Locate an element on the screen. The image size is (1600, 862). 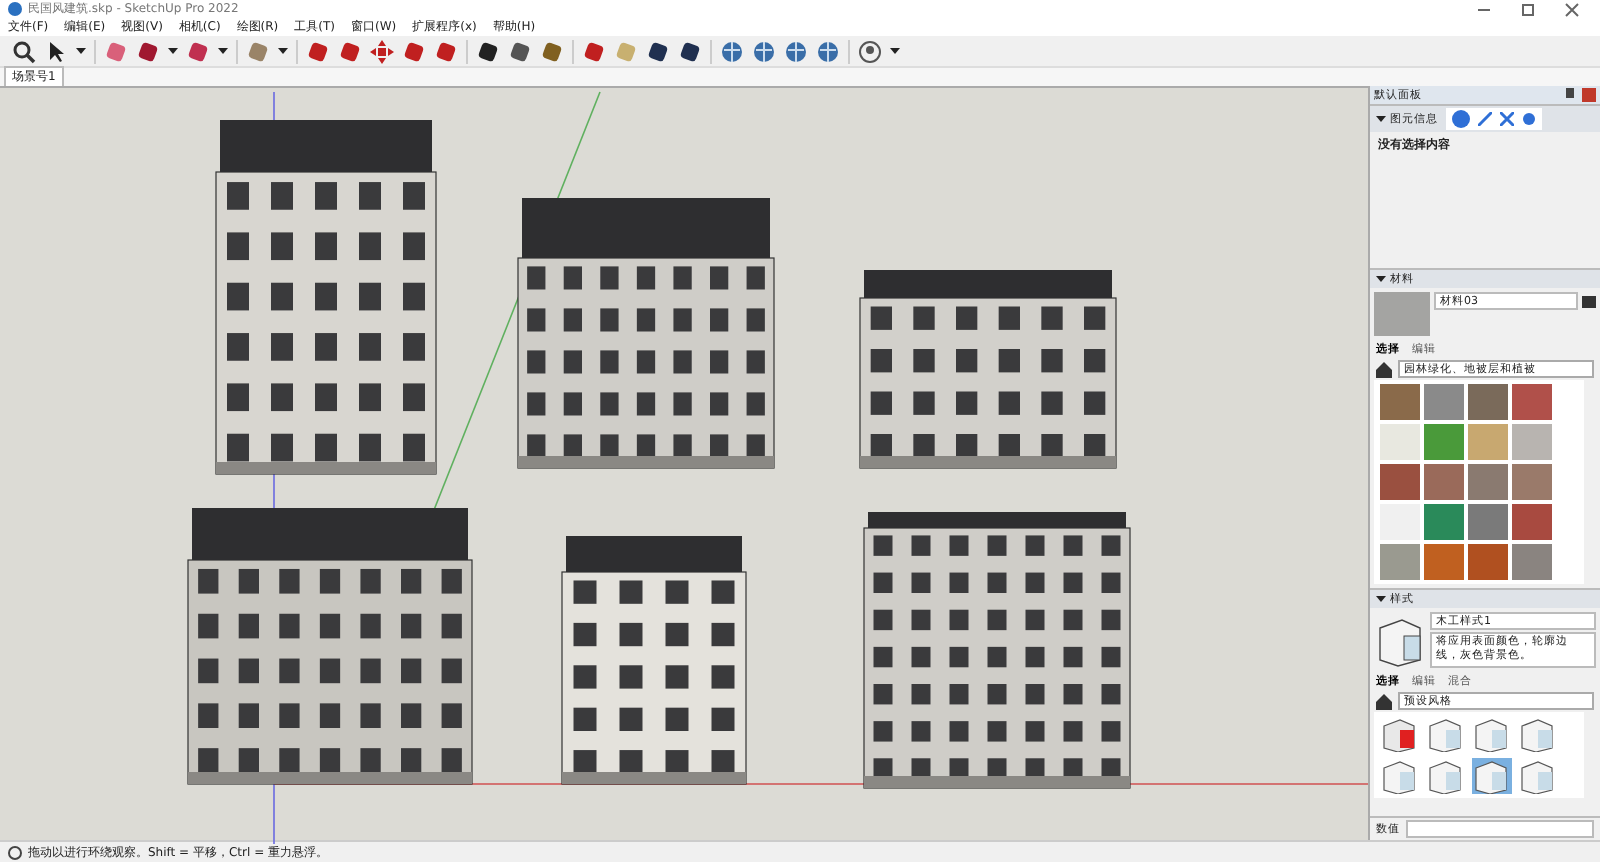
search-icon is located at coordinates (24, 51).